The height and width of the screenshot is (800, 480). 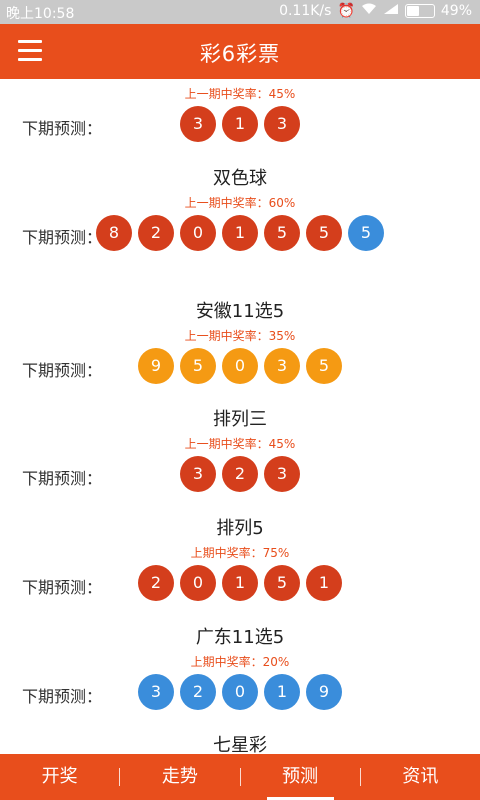 I want to click on ball-row: 95035, so click(x=240, y=366).